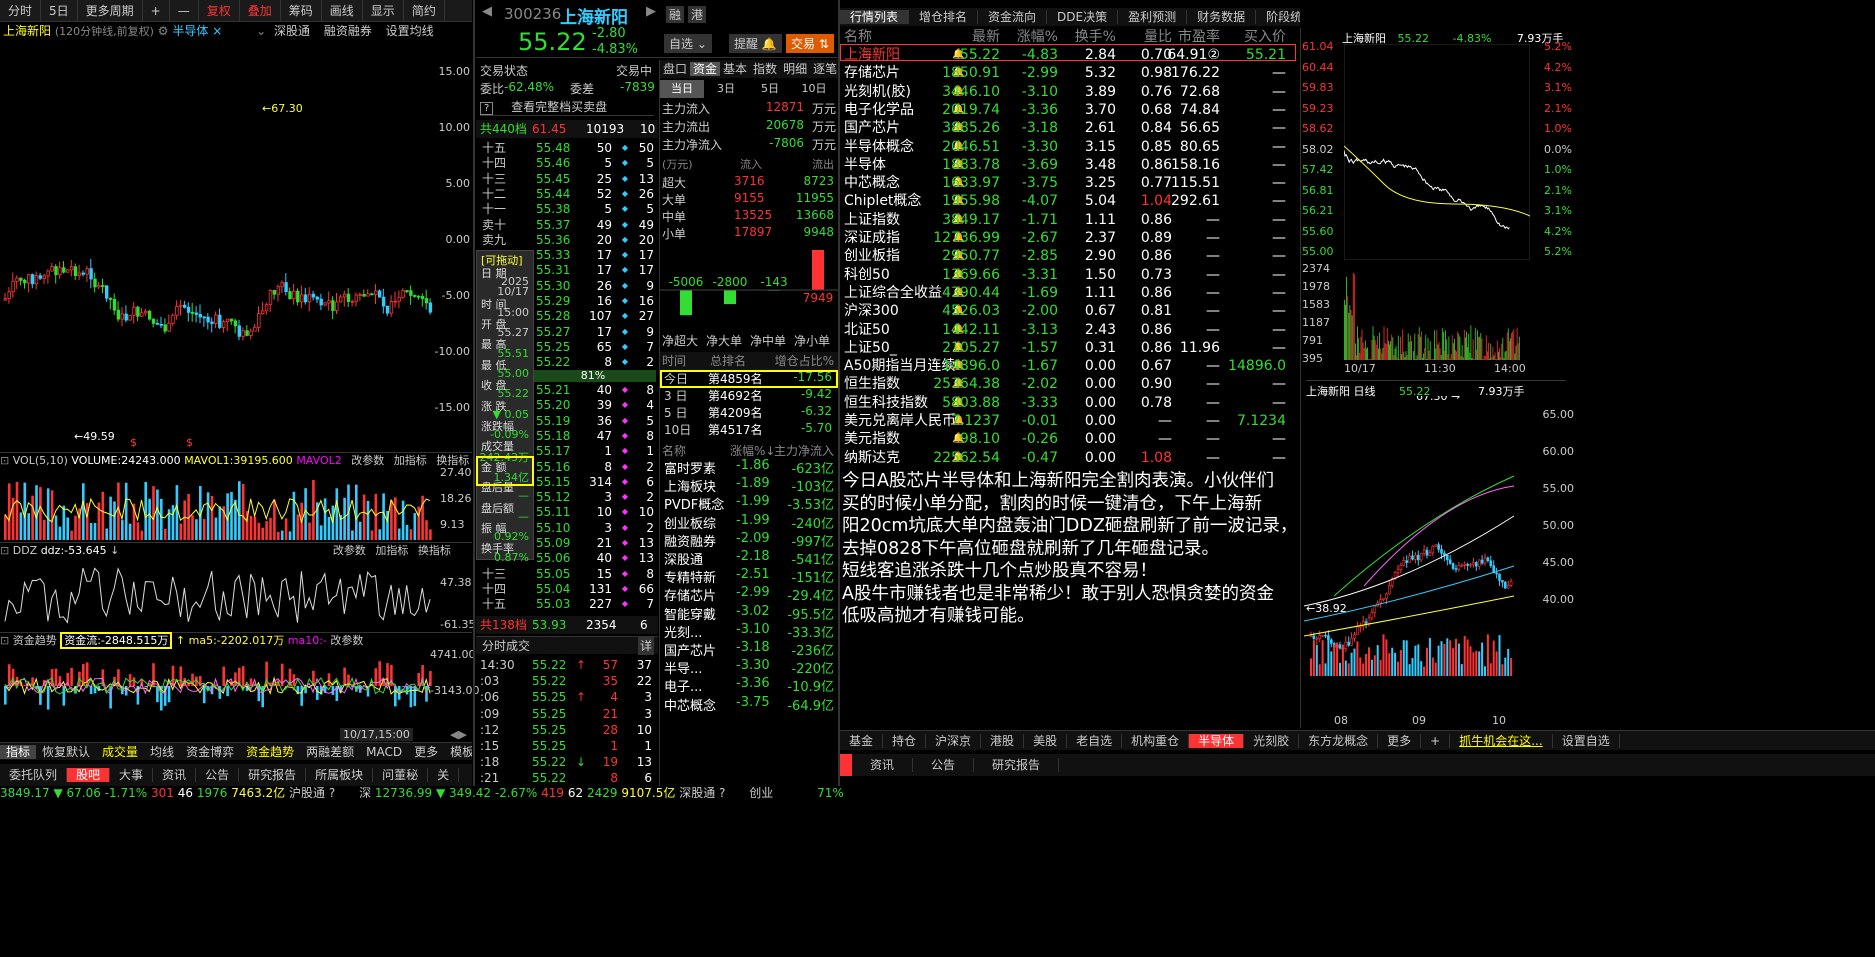 This screenshot has width=1875, height=957. Describe the element at coordinates (690, 613) in the screenshot. I see `sector-name: 智能穿戴` at that location.